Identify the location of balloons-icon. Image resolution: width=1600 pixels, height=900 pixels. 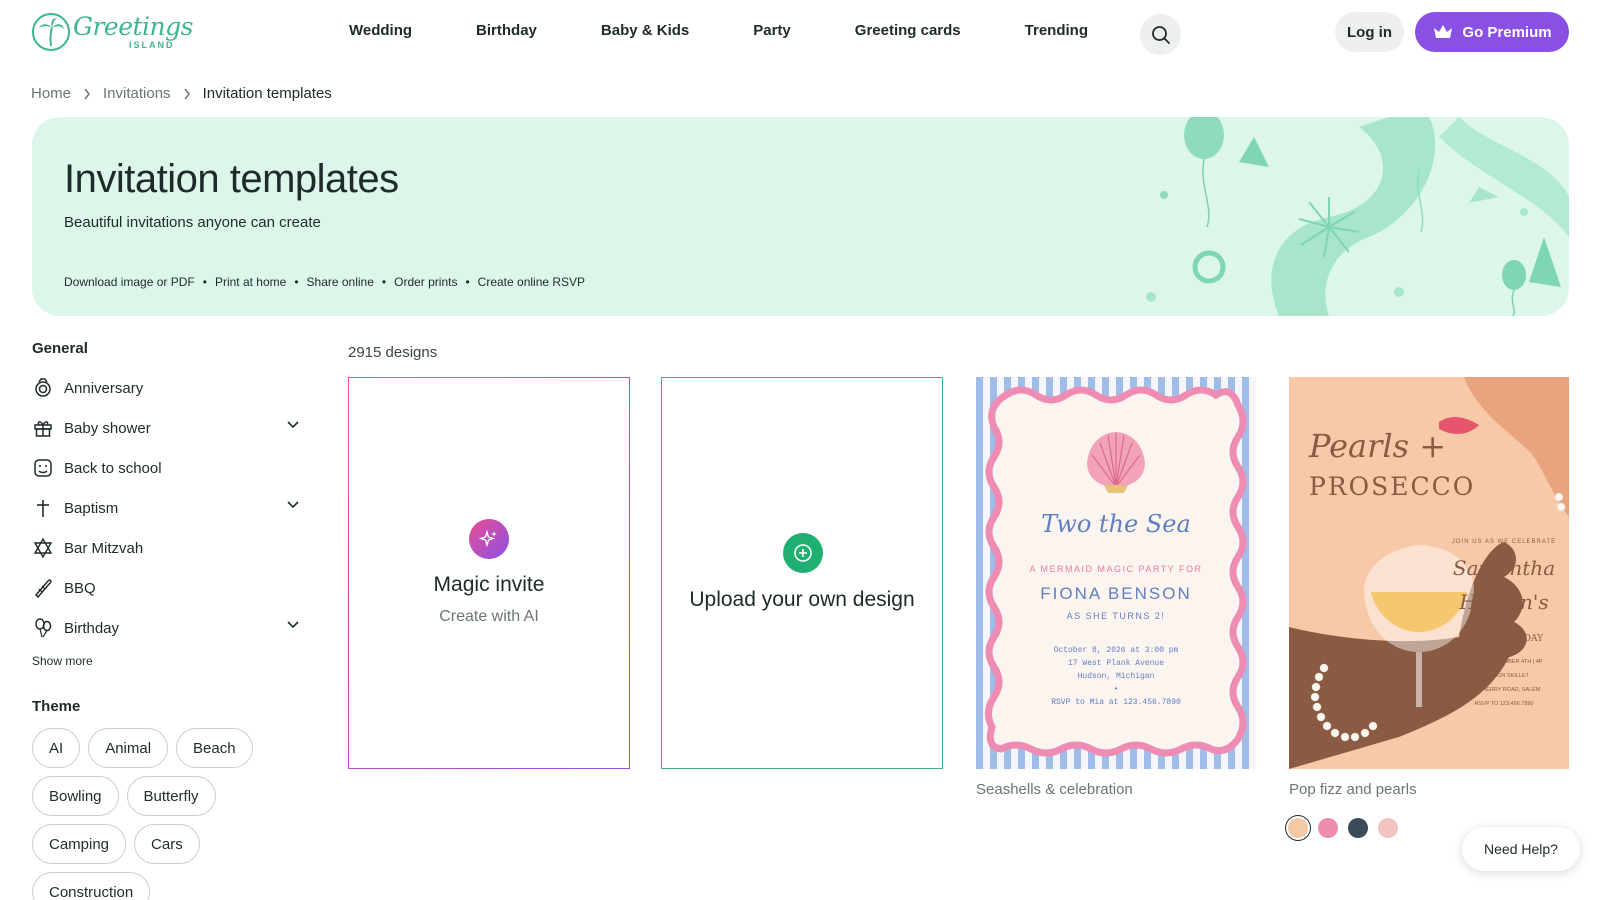
(43, 628).